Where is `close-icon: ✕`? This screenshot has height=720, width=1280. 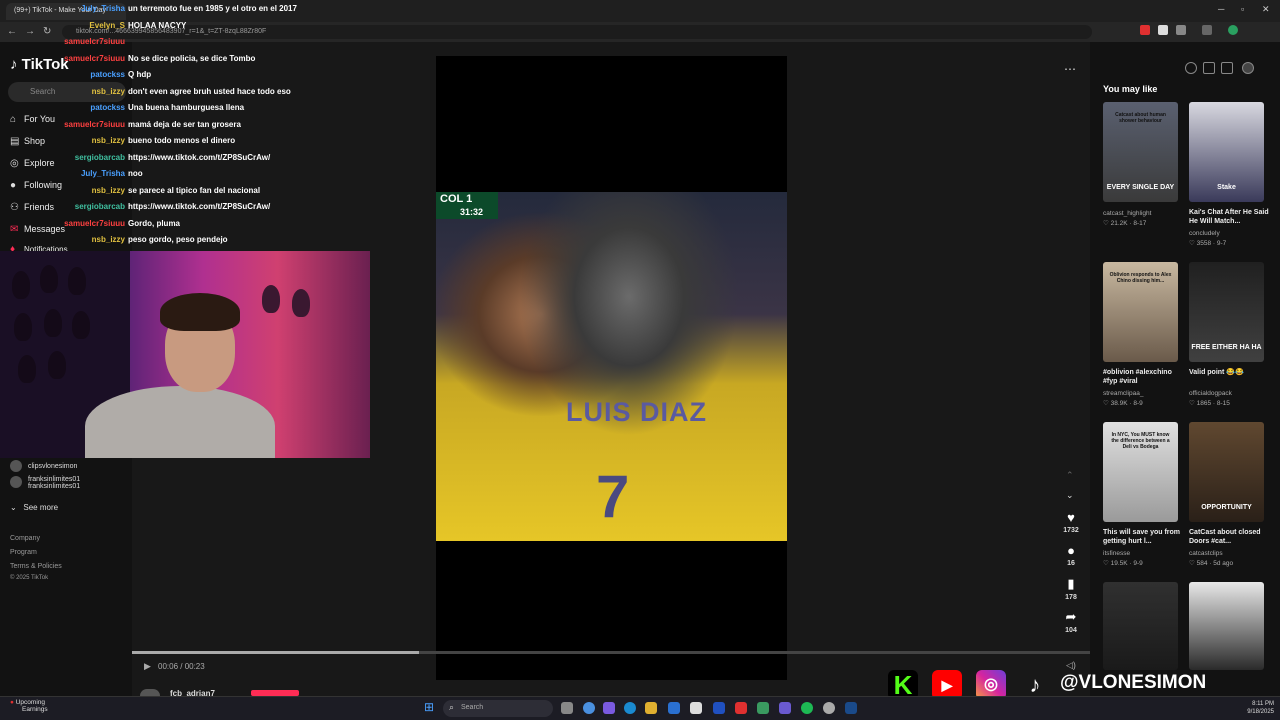 close-icon: ✕ is located at coordinates (1266, 9).